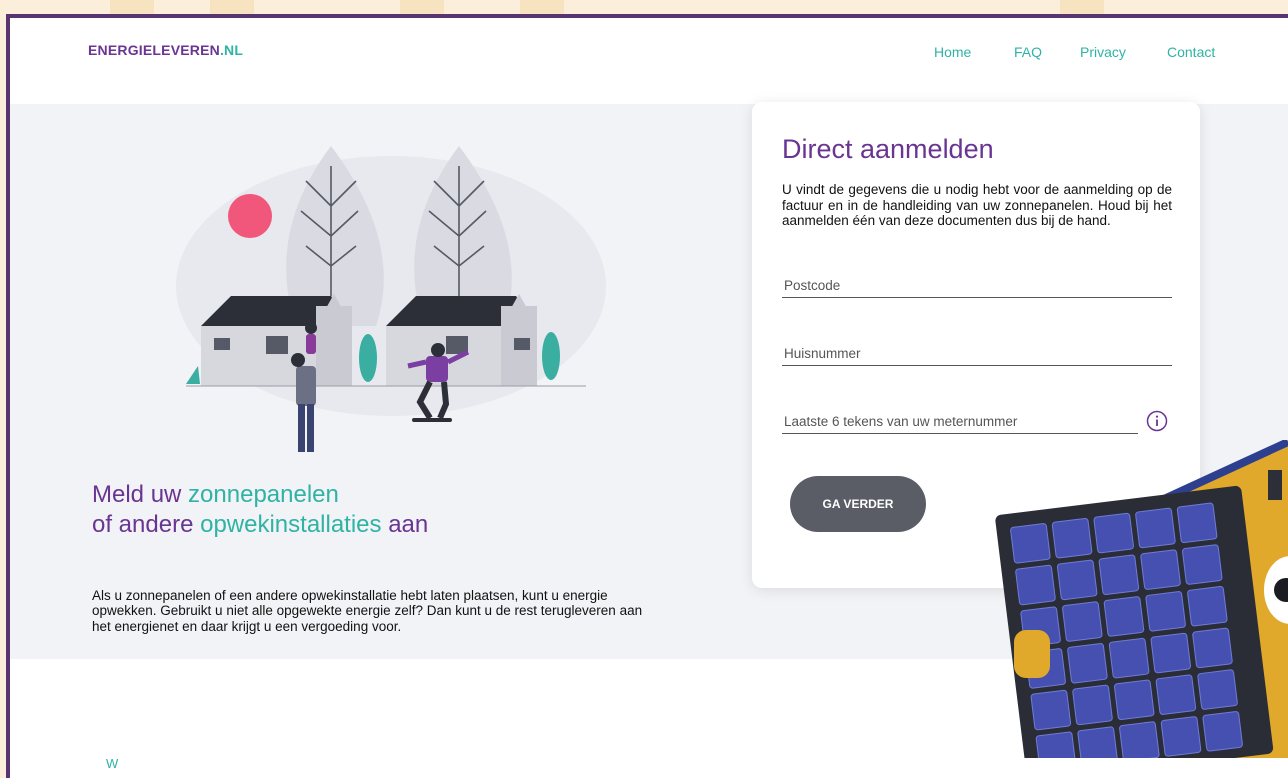 The image size is (1288, 778). I want to click on headline-highlight: zonnepanelen, so click(263, 494).